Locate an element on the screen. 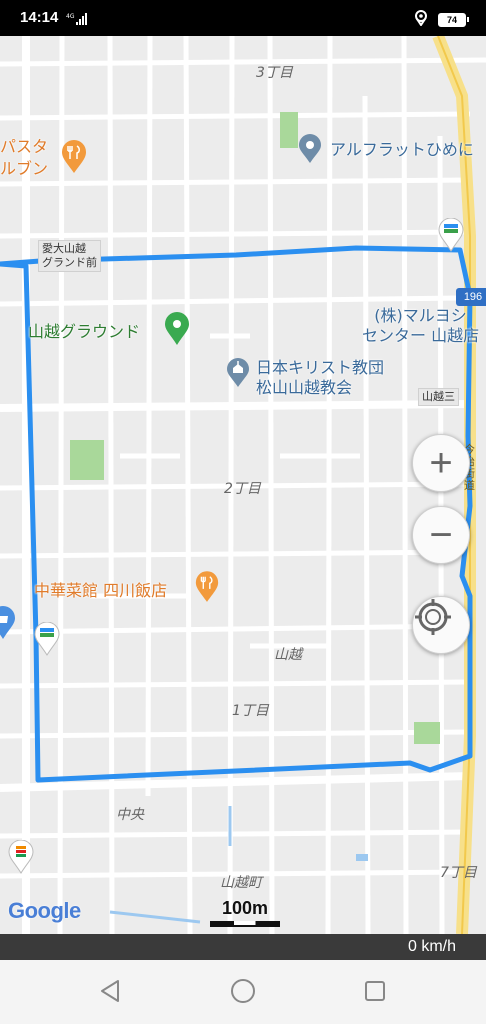 Image resolution: width=486 pixels, height=1024 pixels. area-label: 中央 is located at coordinates (130, 815).